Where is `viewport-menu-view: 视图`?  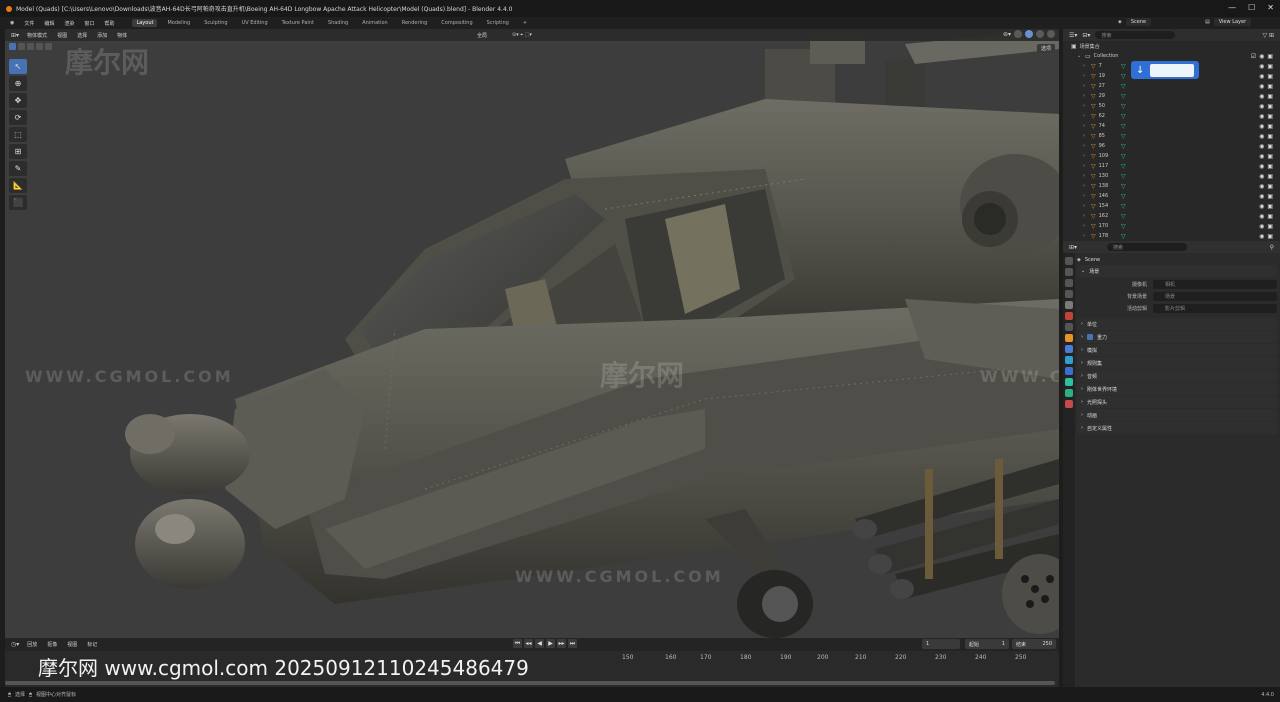 viewport-menu-view: 视图 is located at coordinates (62, 35).